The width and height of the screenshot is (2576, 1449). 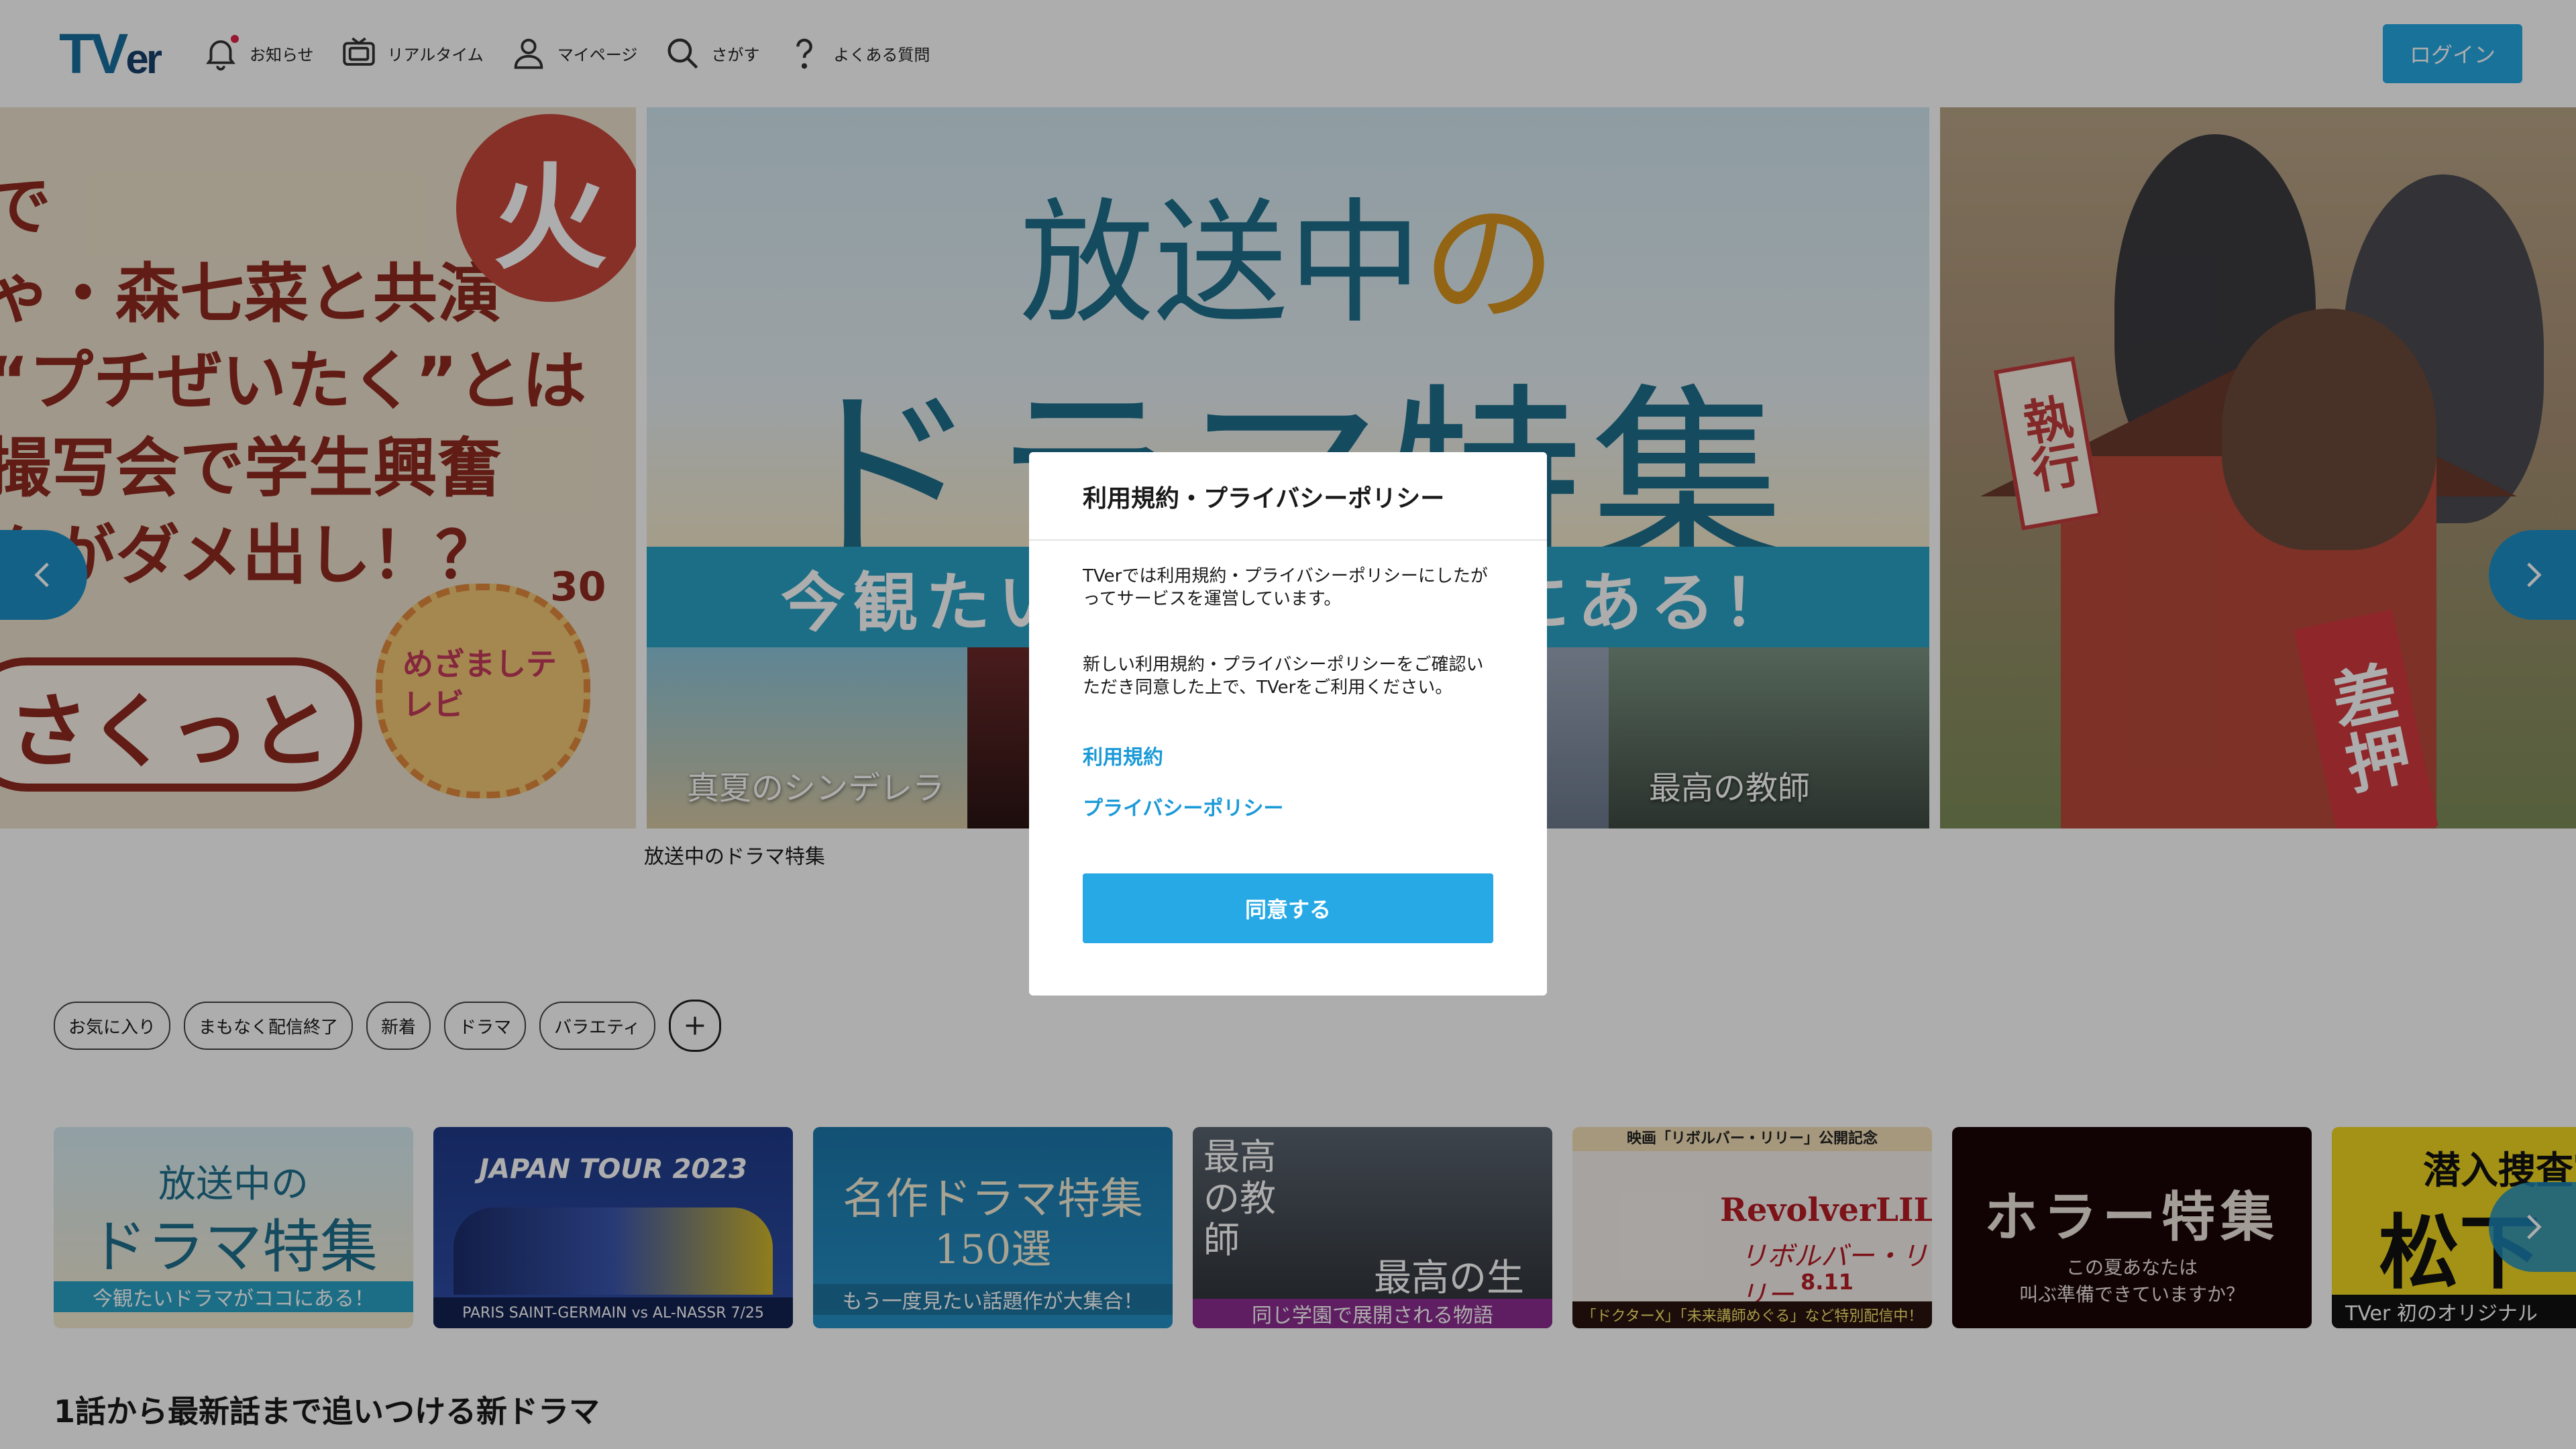 I want to click on modal-paragraph: TVerでは利用規約・プライバシーポリシーにしたがってサービスを運営しています。, so click(x=1285, y=587).